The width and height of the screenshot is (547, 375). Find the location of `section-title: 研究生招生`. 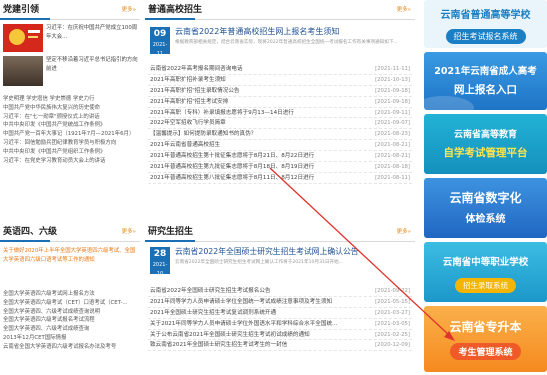

section-title: 研究生招生 is located at coordinates (171, 232).